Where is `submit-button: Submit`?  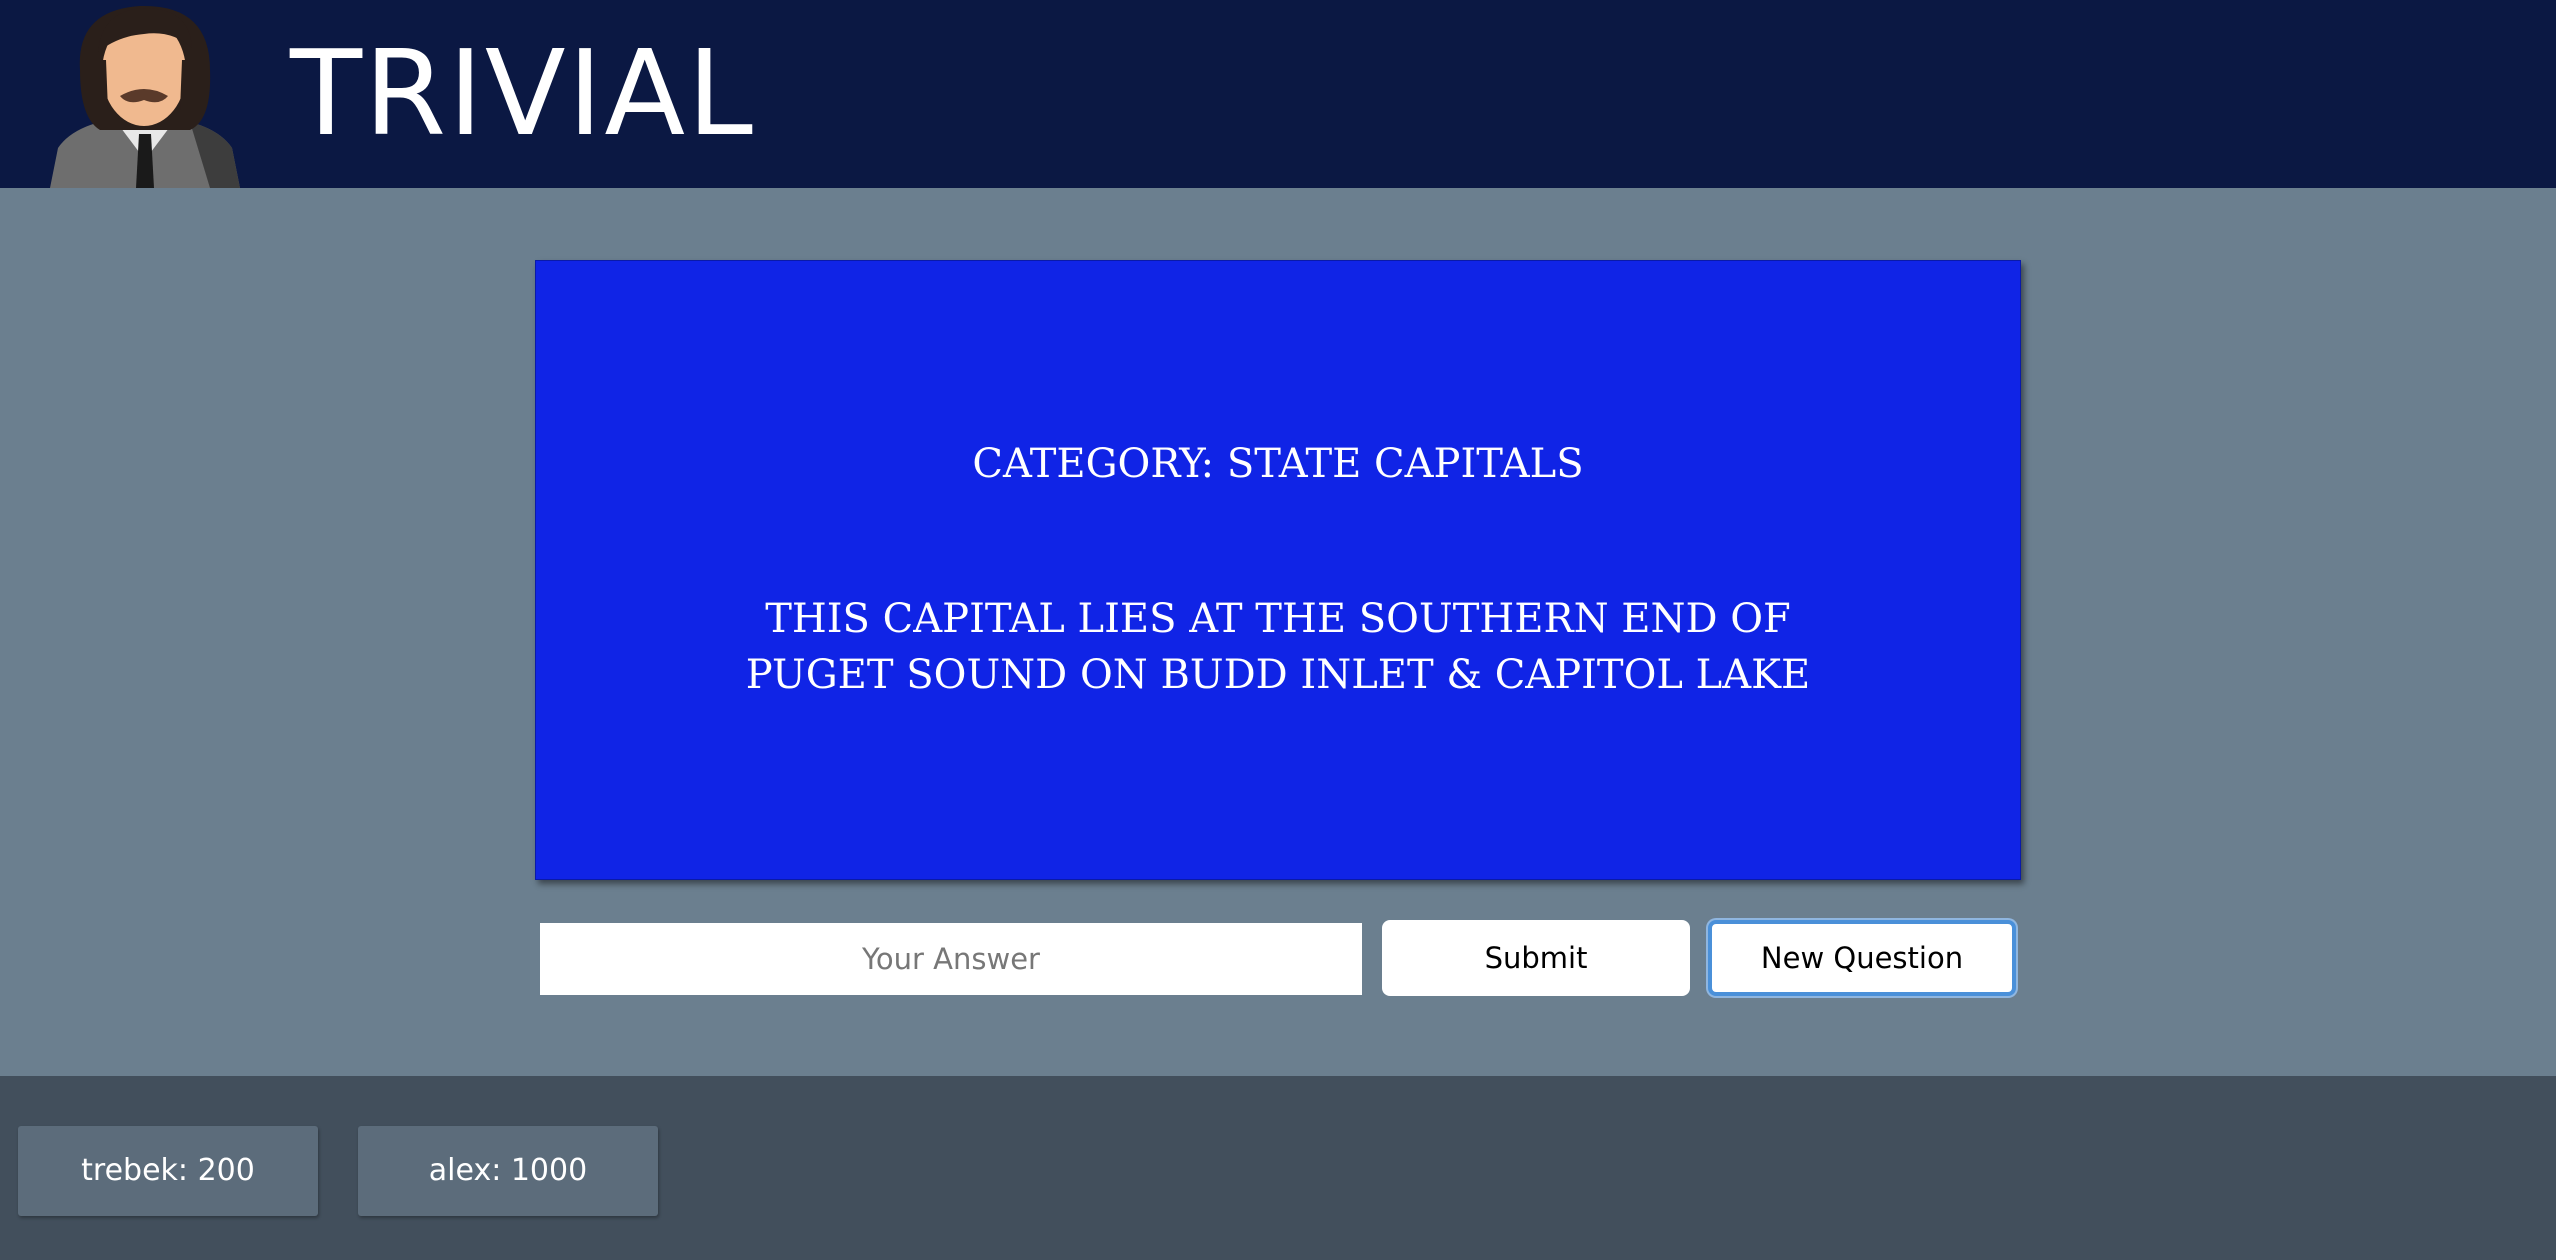
submit-button: Submit is located at coordinates (1536, 958).